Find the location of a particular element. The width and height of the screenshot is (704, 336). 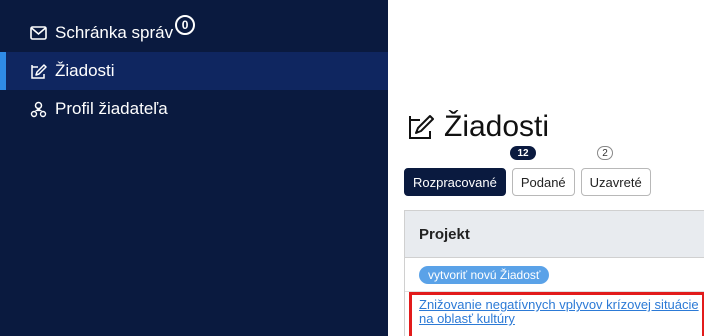

sidebar-item-applications: Žiadosti is located at coordinates (194, 71).